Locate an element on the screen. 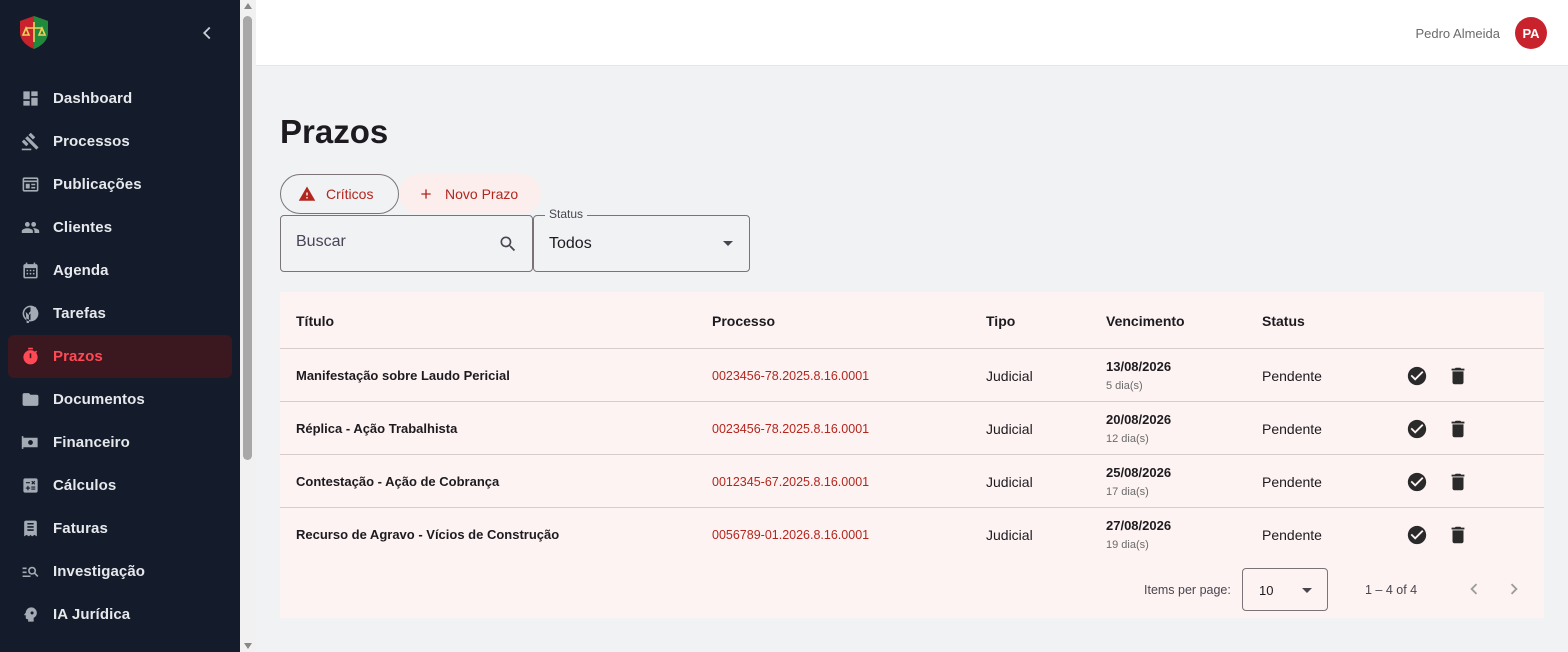 Image resolution: width=1568 pixels, height=652 pixels. psychology-icon is located at coordinates (30, 615).